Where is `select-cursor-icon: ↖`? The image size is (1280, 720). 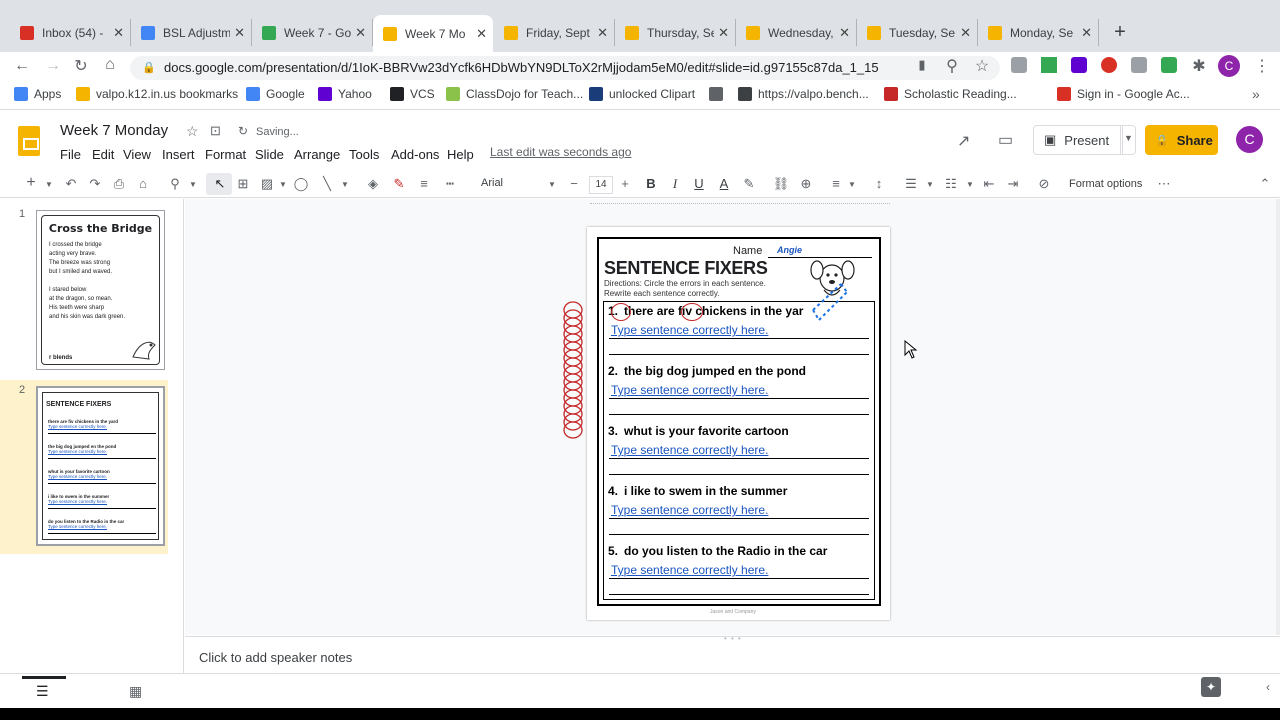
select-cursor-icon: ↖ is located at coordinates (220, 184).